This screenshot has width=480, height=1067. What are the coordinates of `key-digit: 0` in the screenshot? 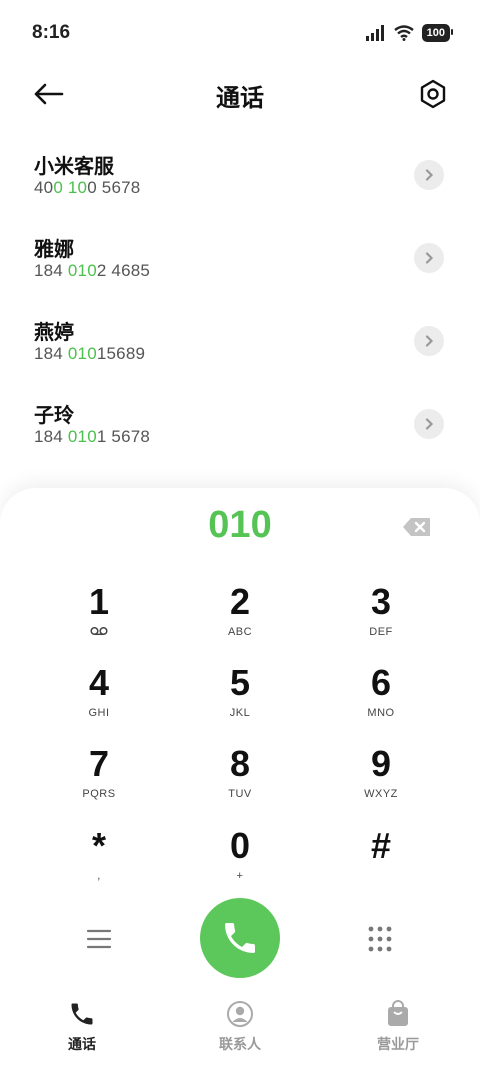 It's located at (240, 845).